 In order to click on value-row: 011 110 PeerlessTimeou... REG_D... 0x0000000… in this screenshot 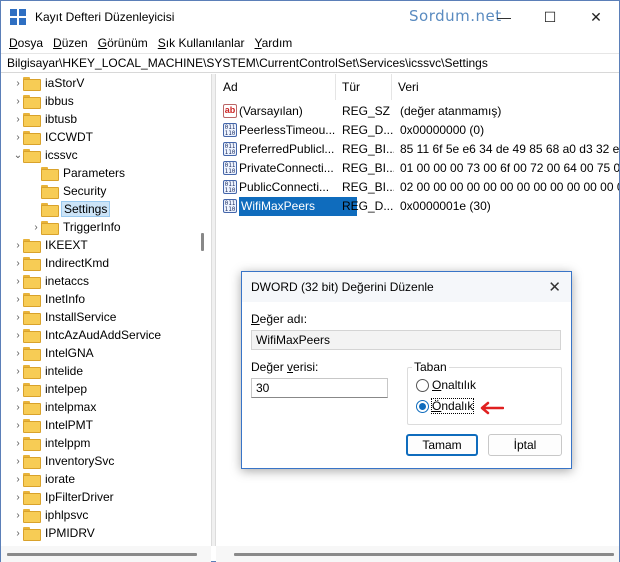, I will do `click(418, 130)`.